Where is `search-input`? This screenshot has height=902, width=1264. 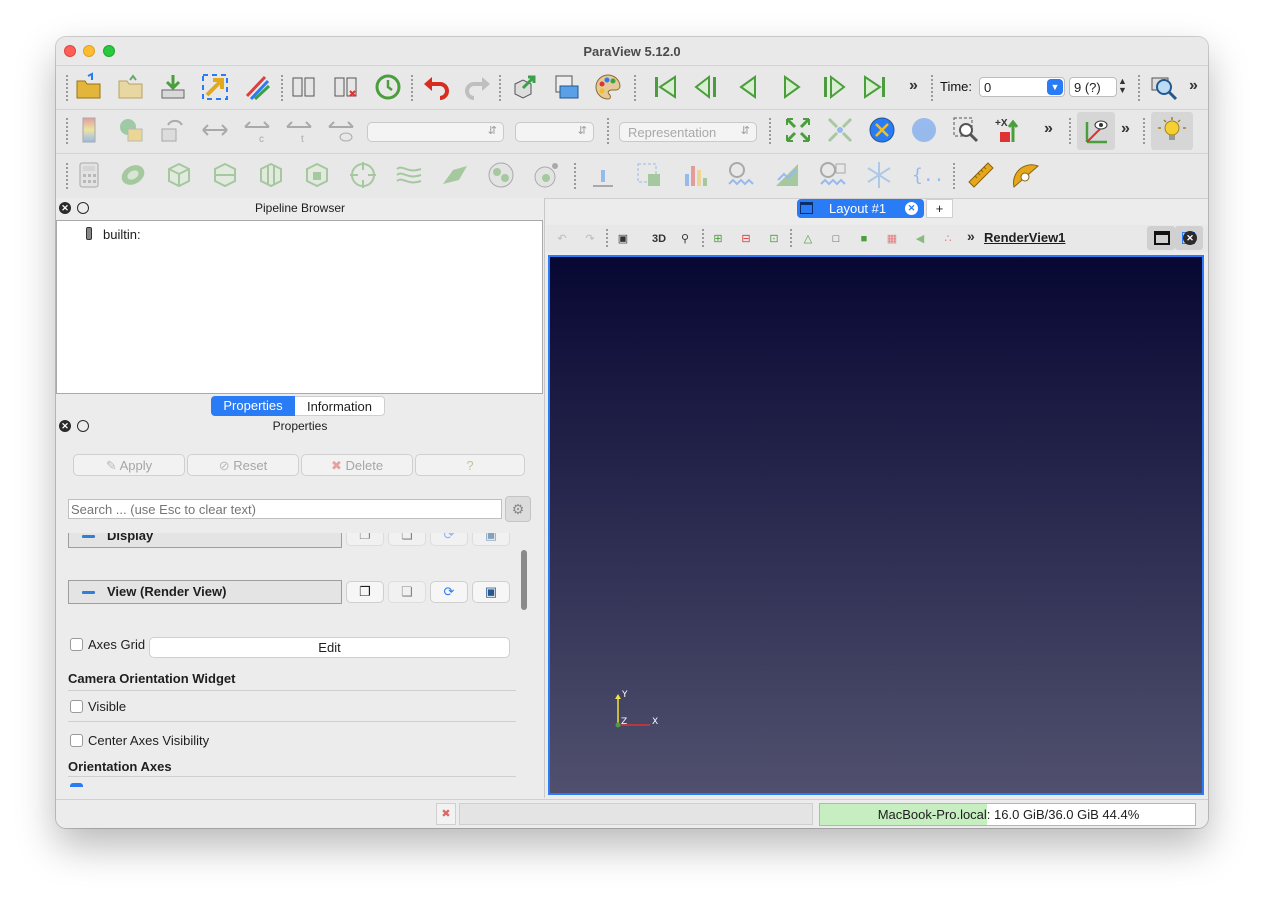 search-input is located at coordinates (285, 509).